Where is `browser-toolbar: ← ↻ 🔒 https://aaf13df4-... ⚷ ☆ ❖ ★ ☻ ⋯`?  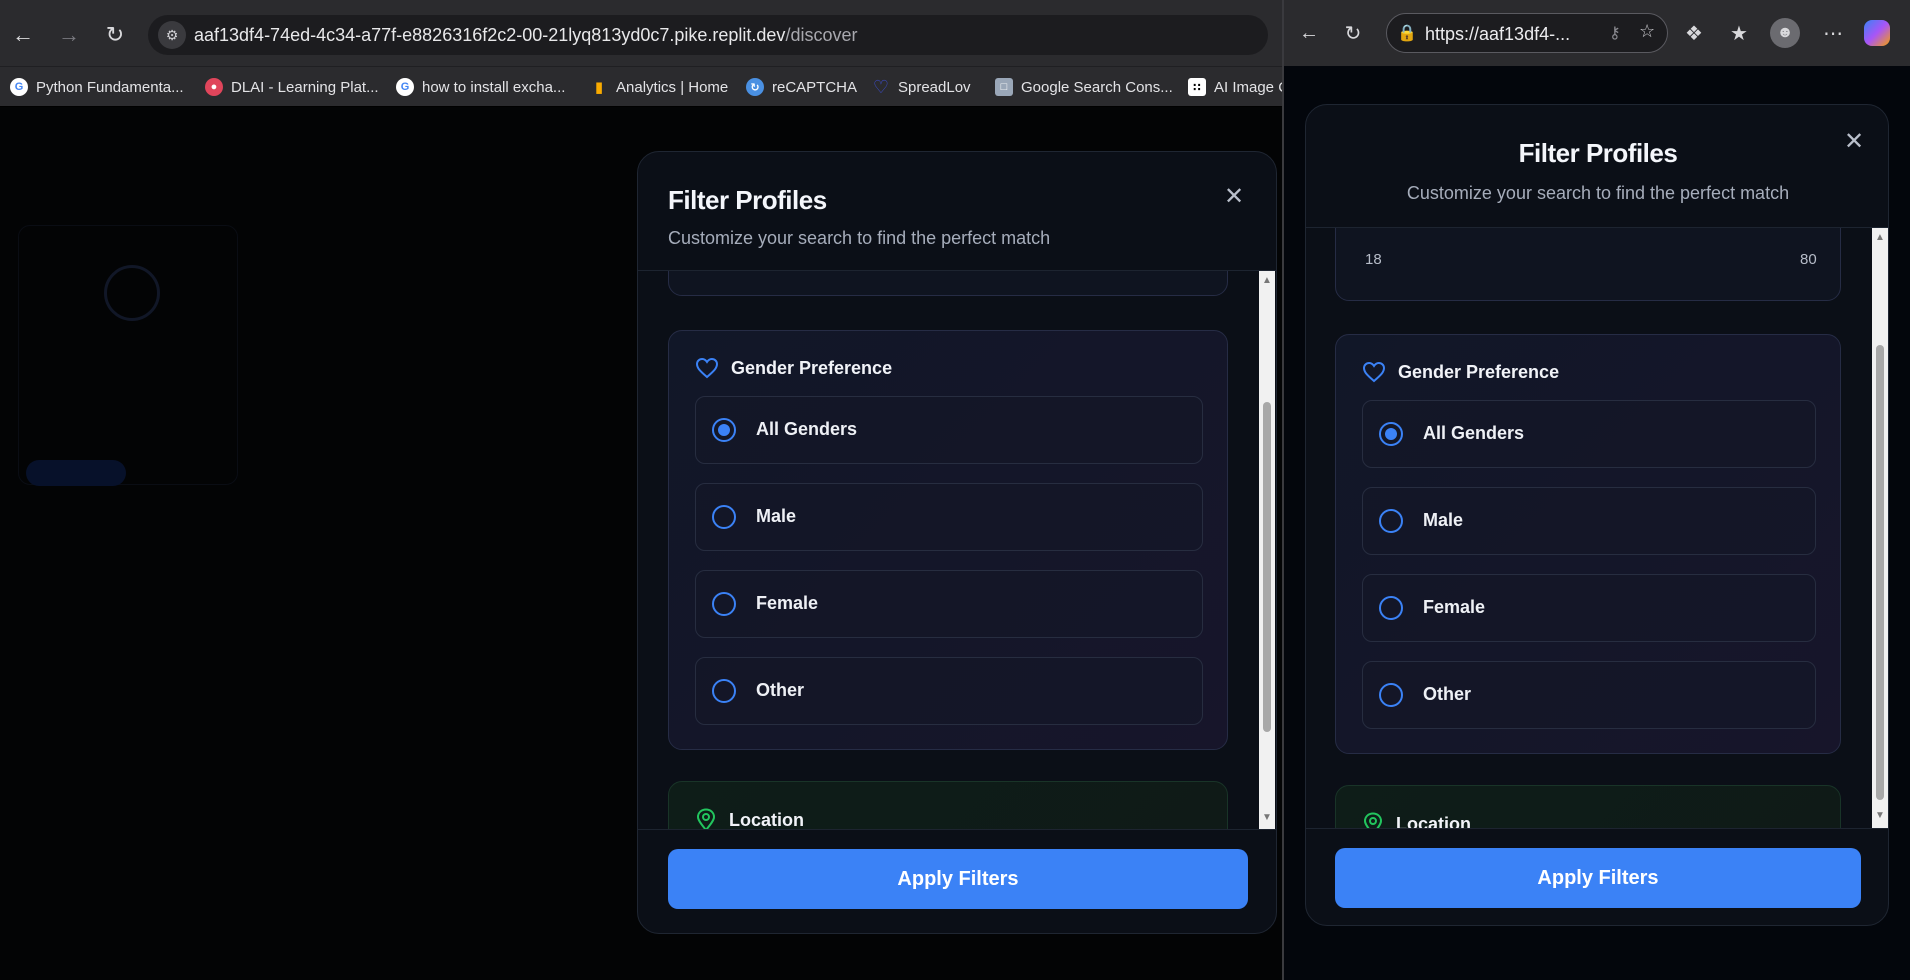
browser-toolbar: ← ↻ 🔒 https://aaf13df4-... ⚷ ☆ ❖ ★ ☻ ⋯ is located at coordinates (1597, 33).